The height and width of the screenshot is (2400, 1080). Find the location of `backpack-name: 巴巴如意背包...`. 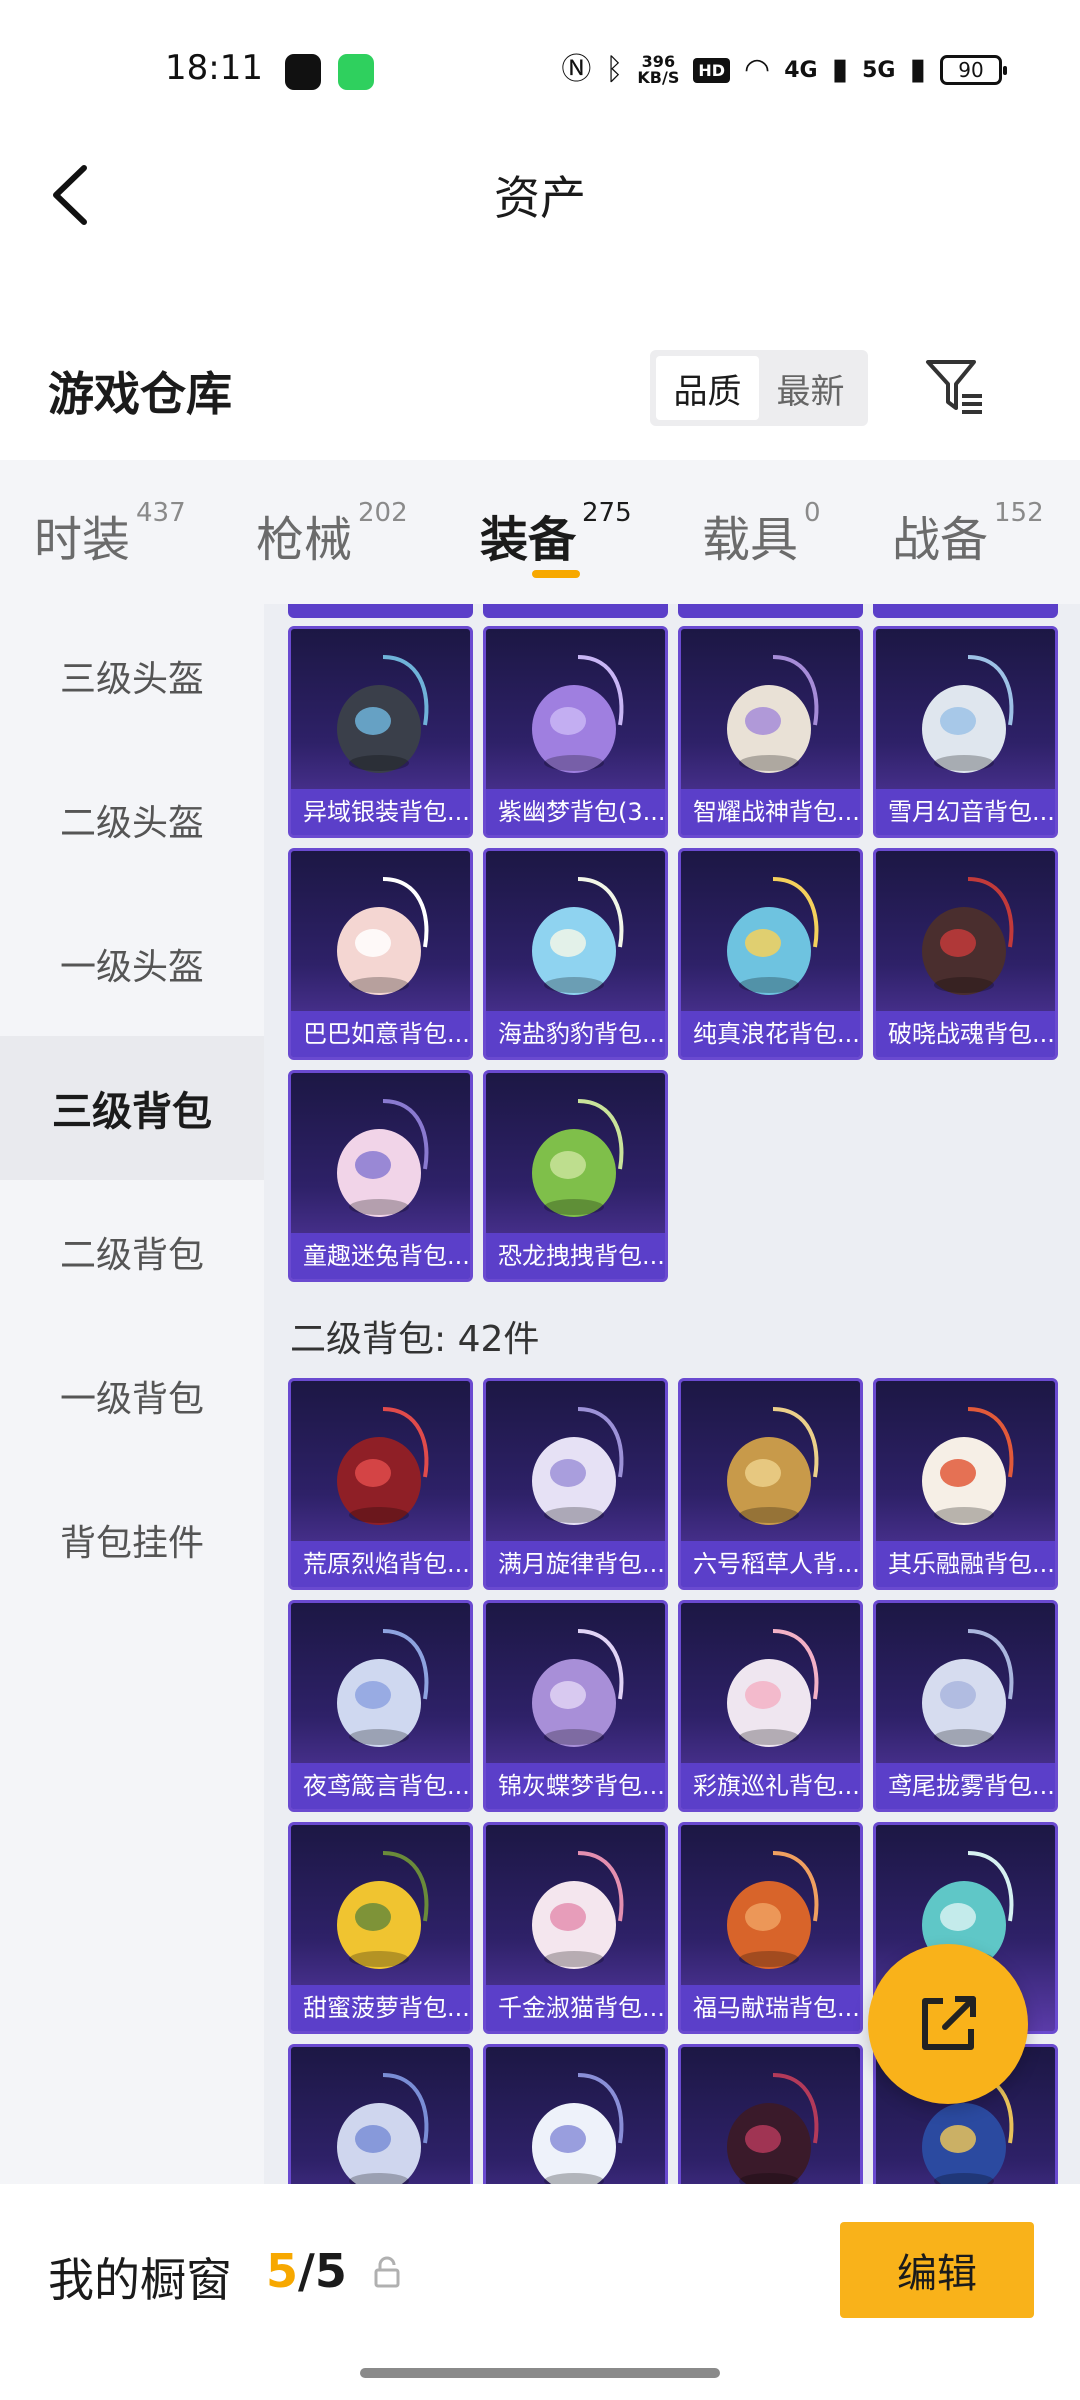

backpack-name: 巴巴如意背包... is located at coordinates (380, 1034).